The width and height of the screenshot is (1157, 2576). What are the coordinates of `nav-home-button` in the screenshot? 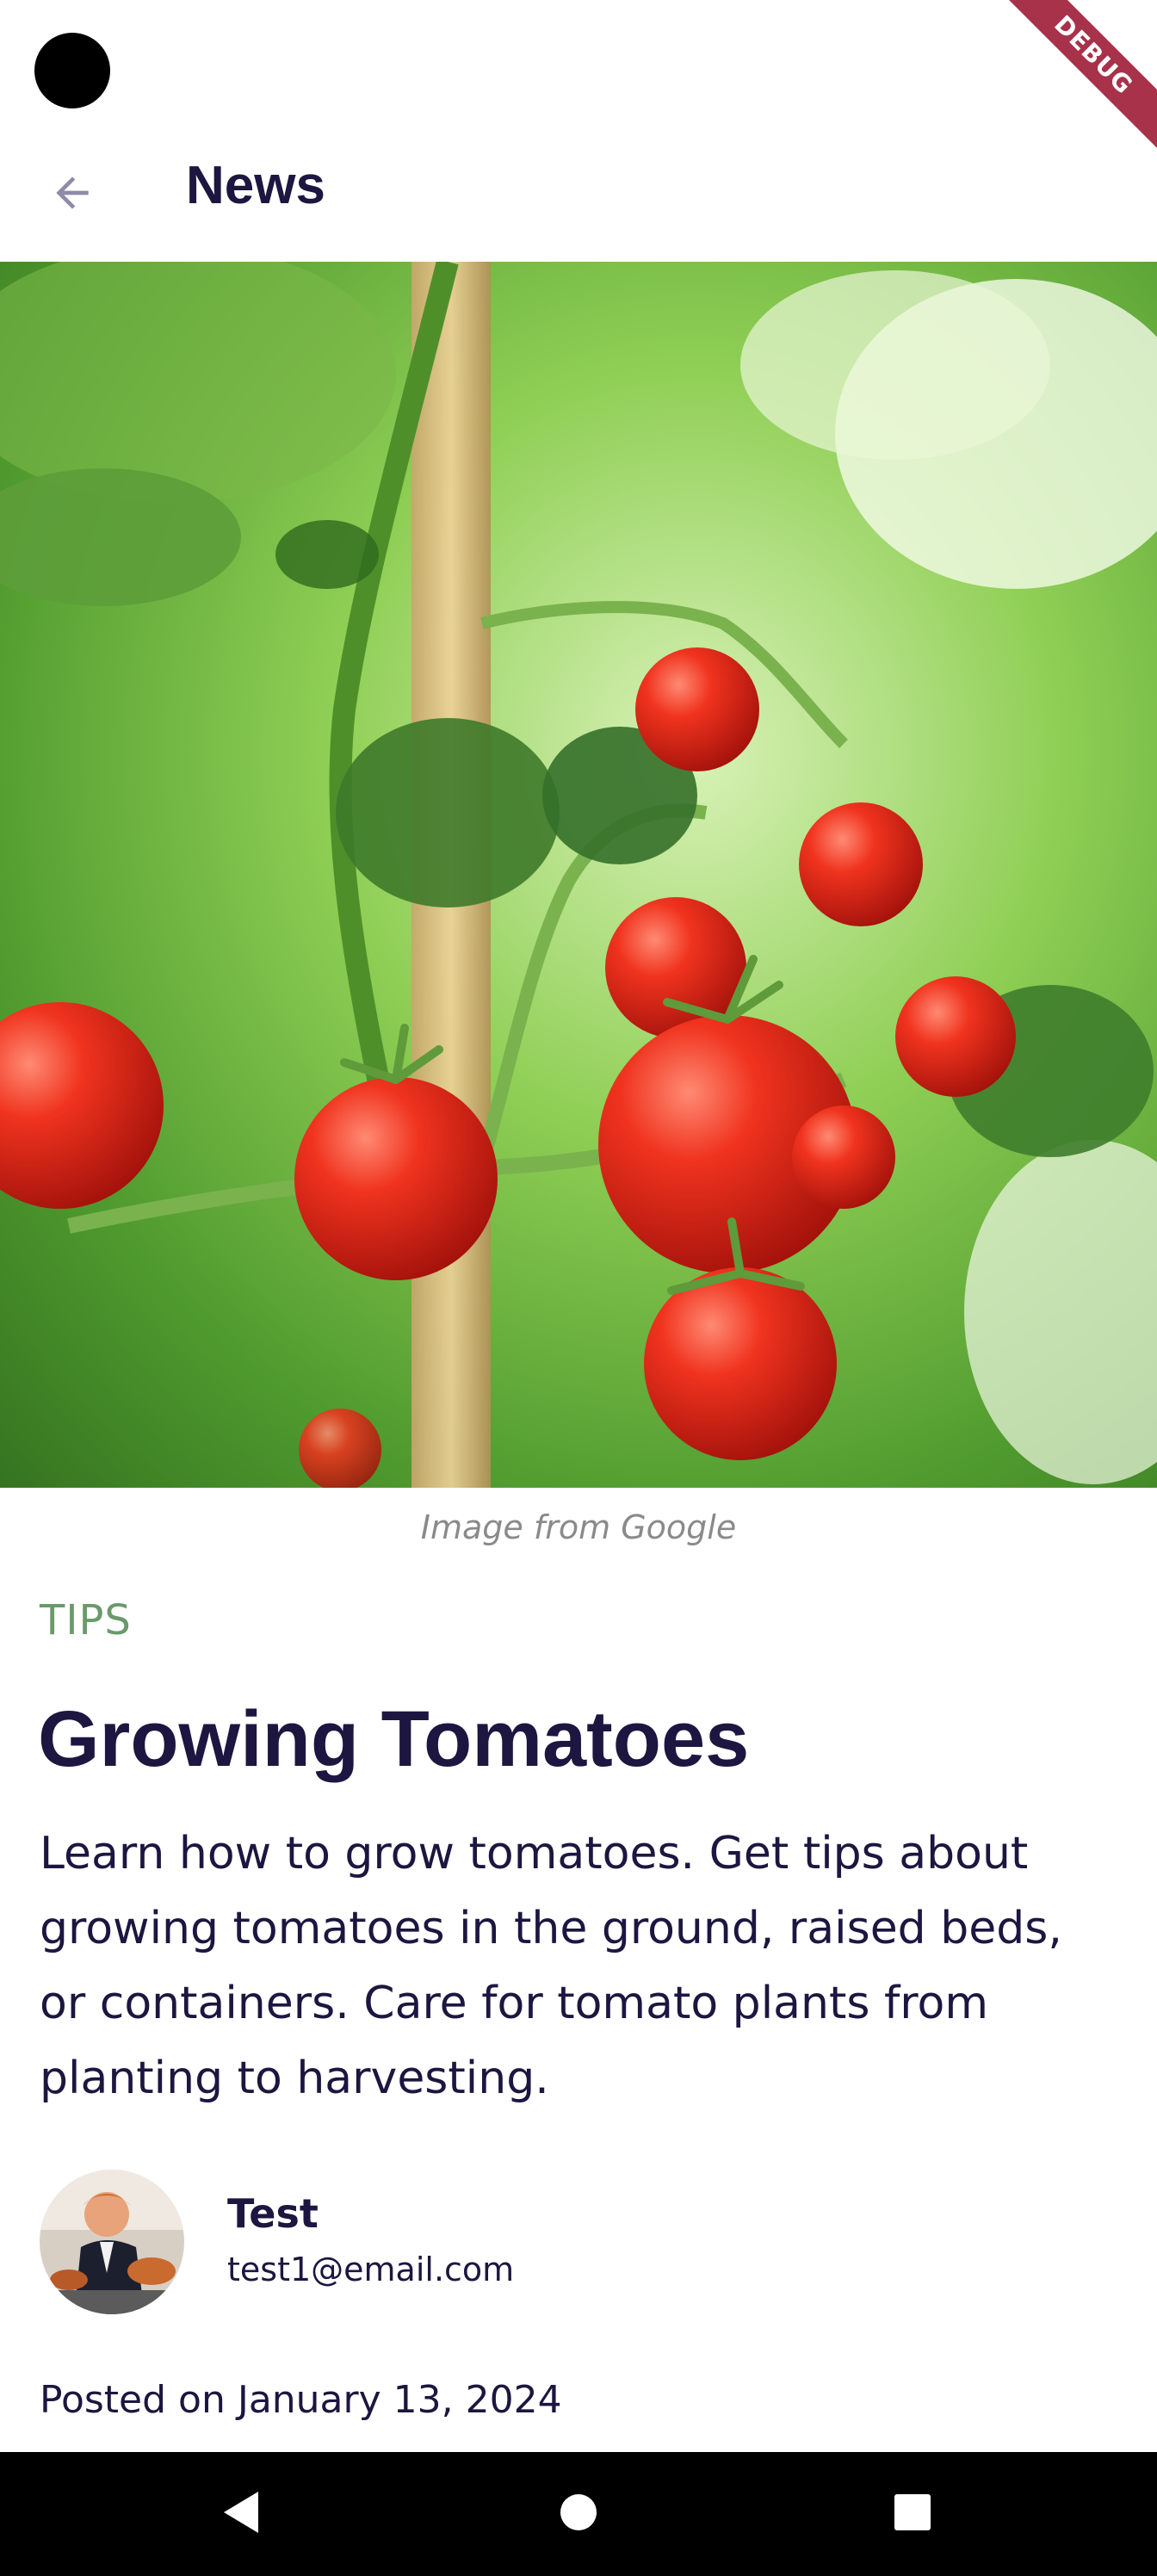 It's located at (579, 2514).